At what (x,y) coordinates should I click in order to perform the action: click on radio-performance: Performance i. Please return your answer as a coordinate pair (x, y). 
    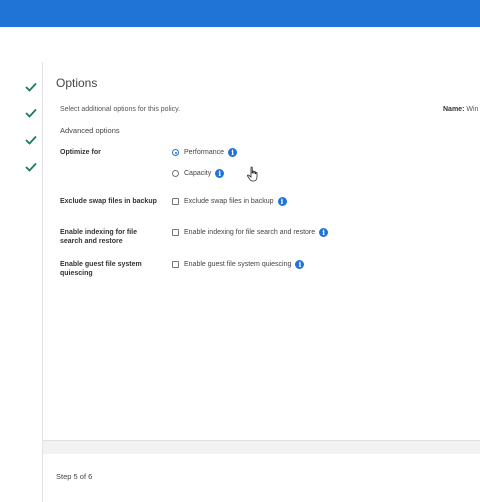
    Looking at the image, I should click on (205, 152).